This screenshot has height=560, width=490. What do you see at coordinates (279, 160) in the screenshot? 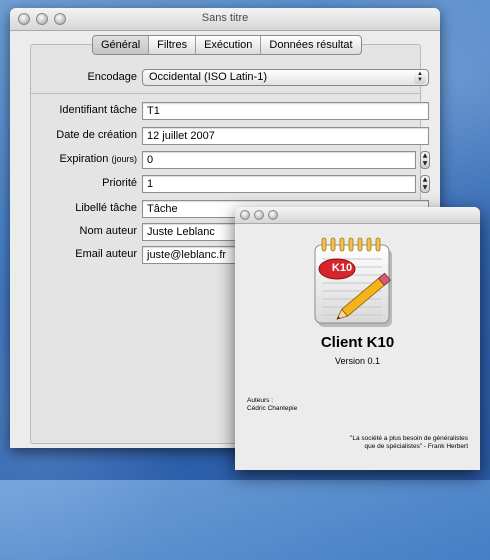
I see `expiration-input: 0` at bounding box center [279, 160].